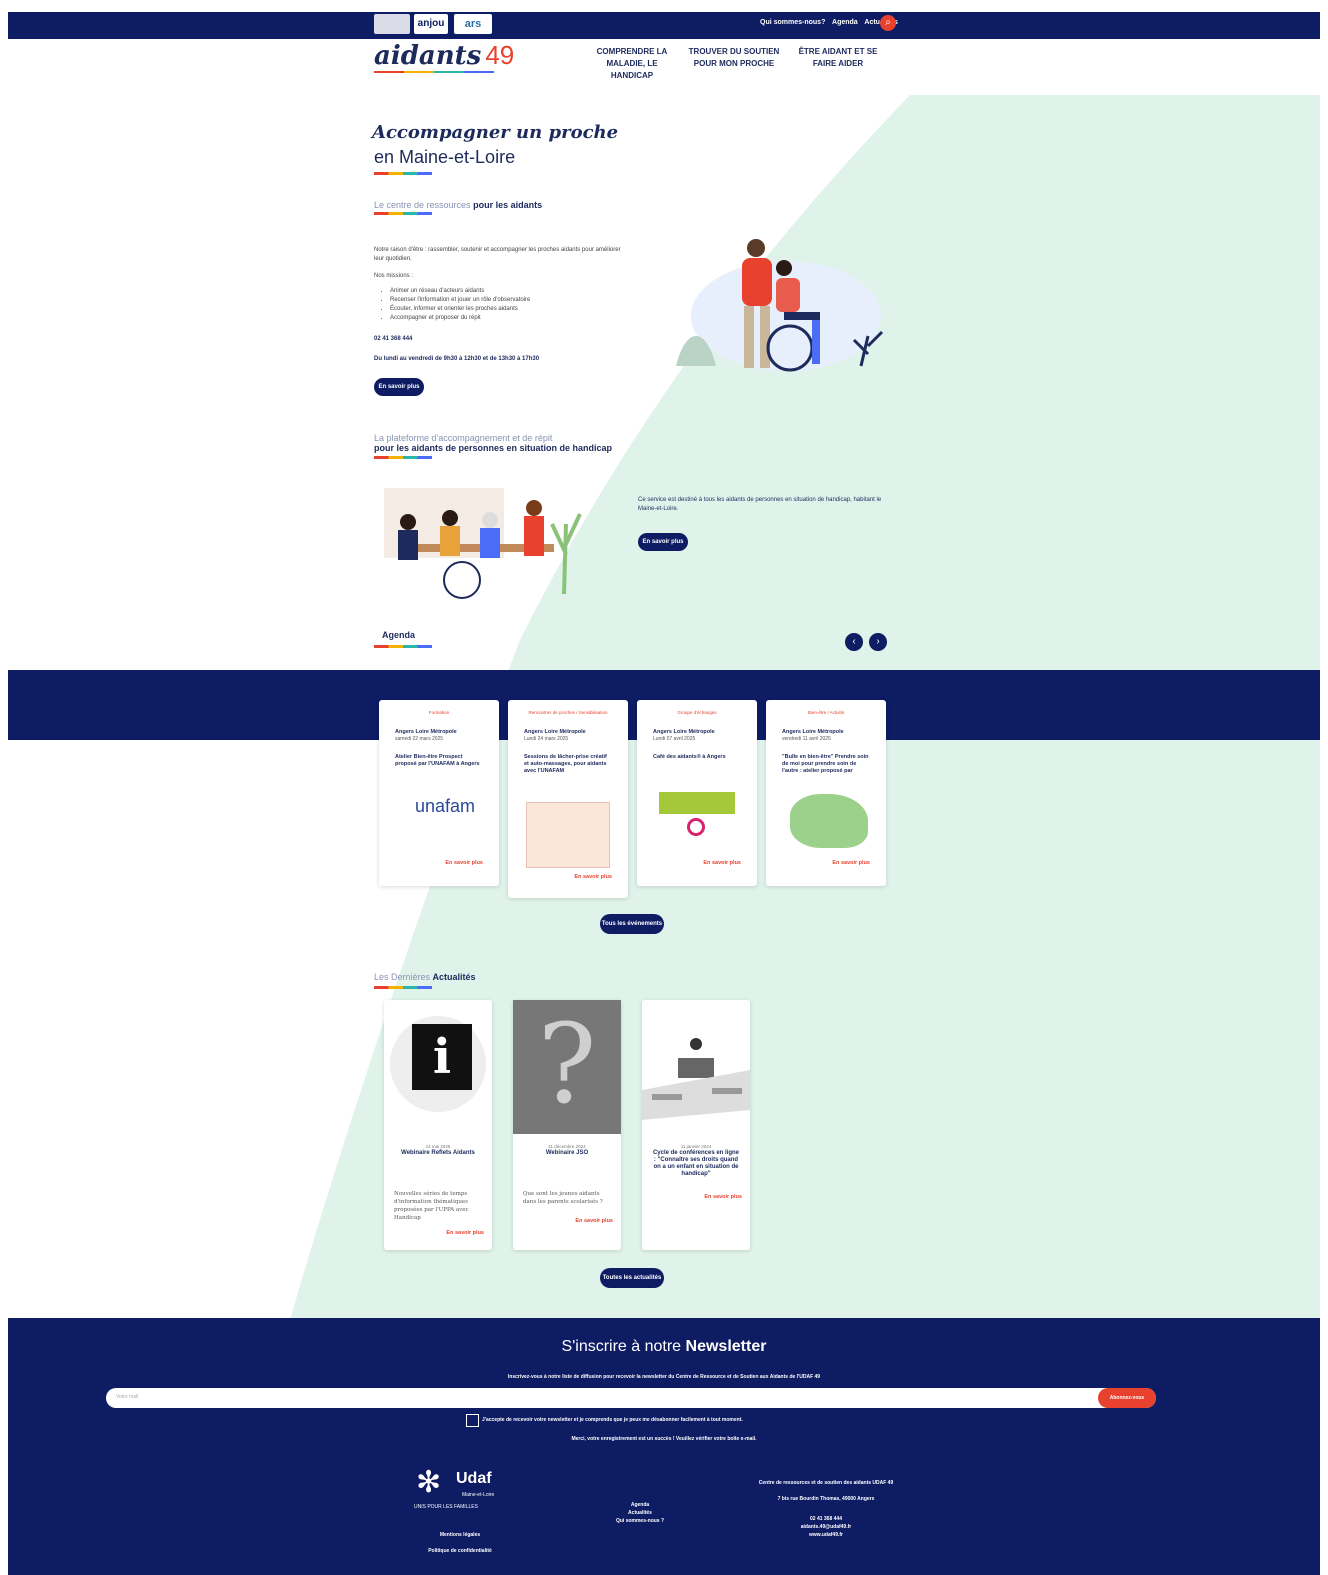  I want to click on cafe-banner-image, so click(697, 803).